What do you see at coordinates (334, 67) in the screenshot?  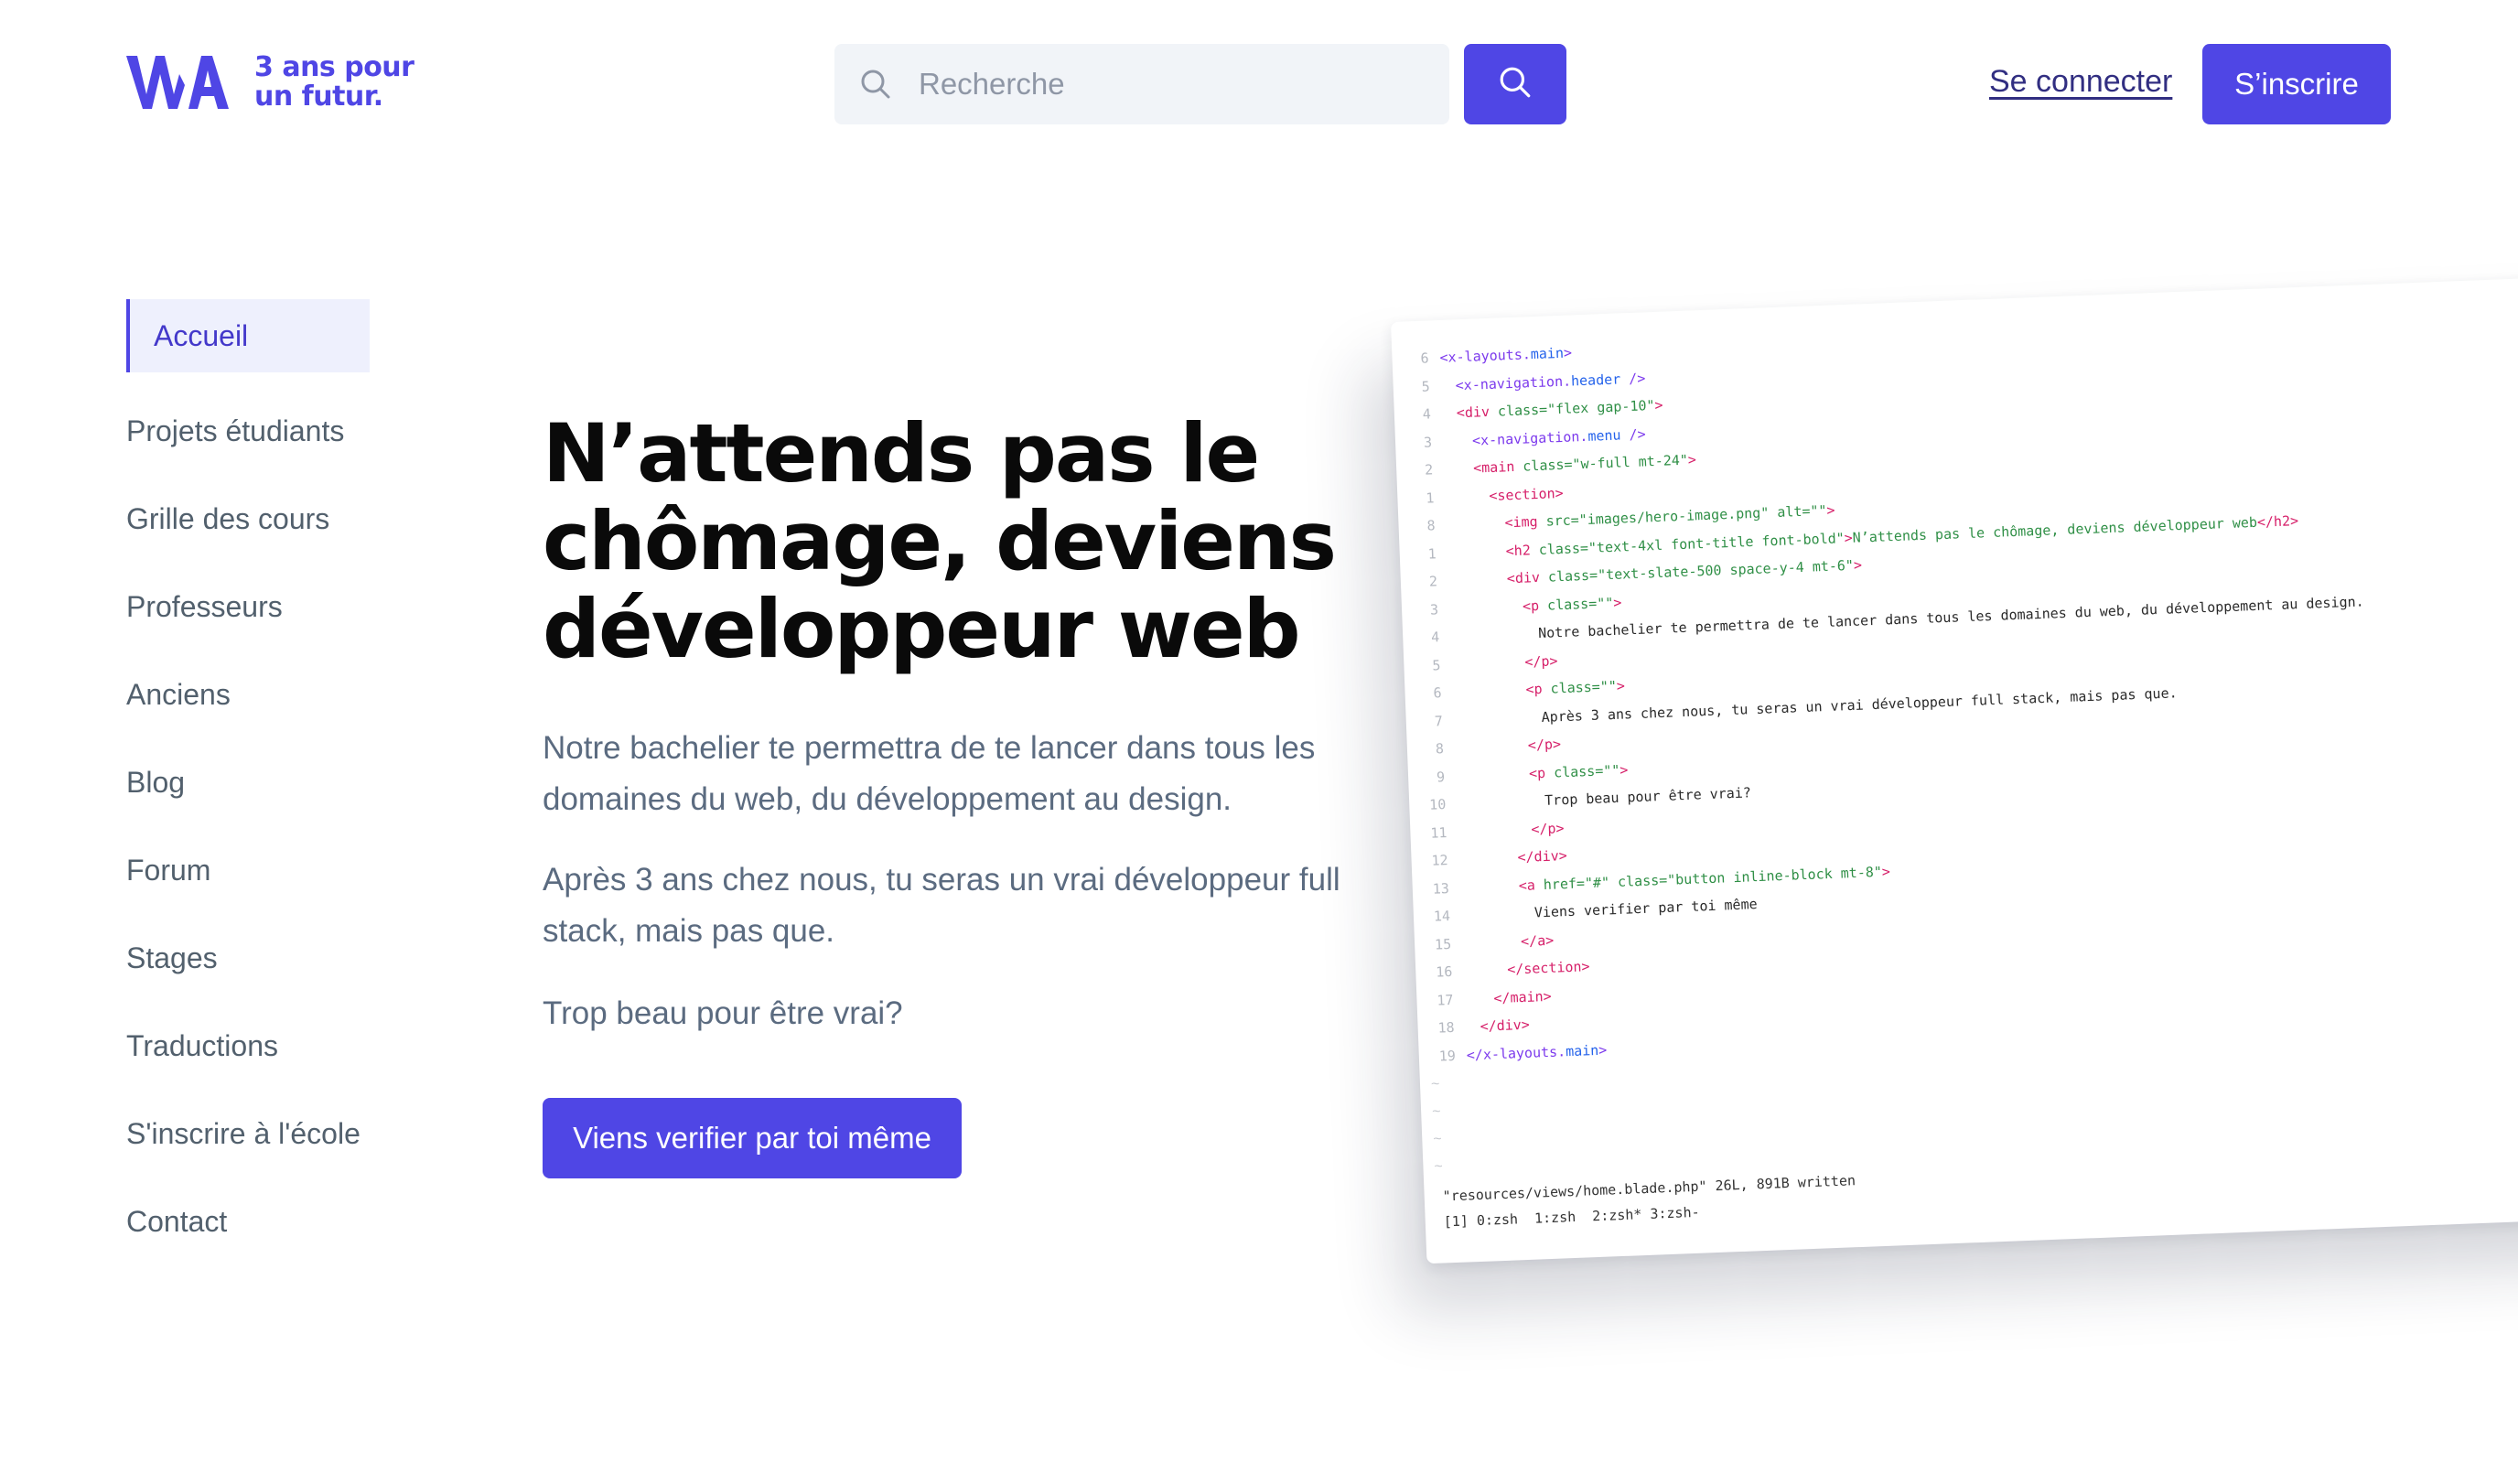 I see `brand-tagline-line1: 3 ans pour` at bounding box center [334, 67].